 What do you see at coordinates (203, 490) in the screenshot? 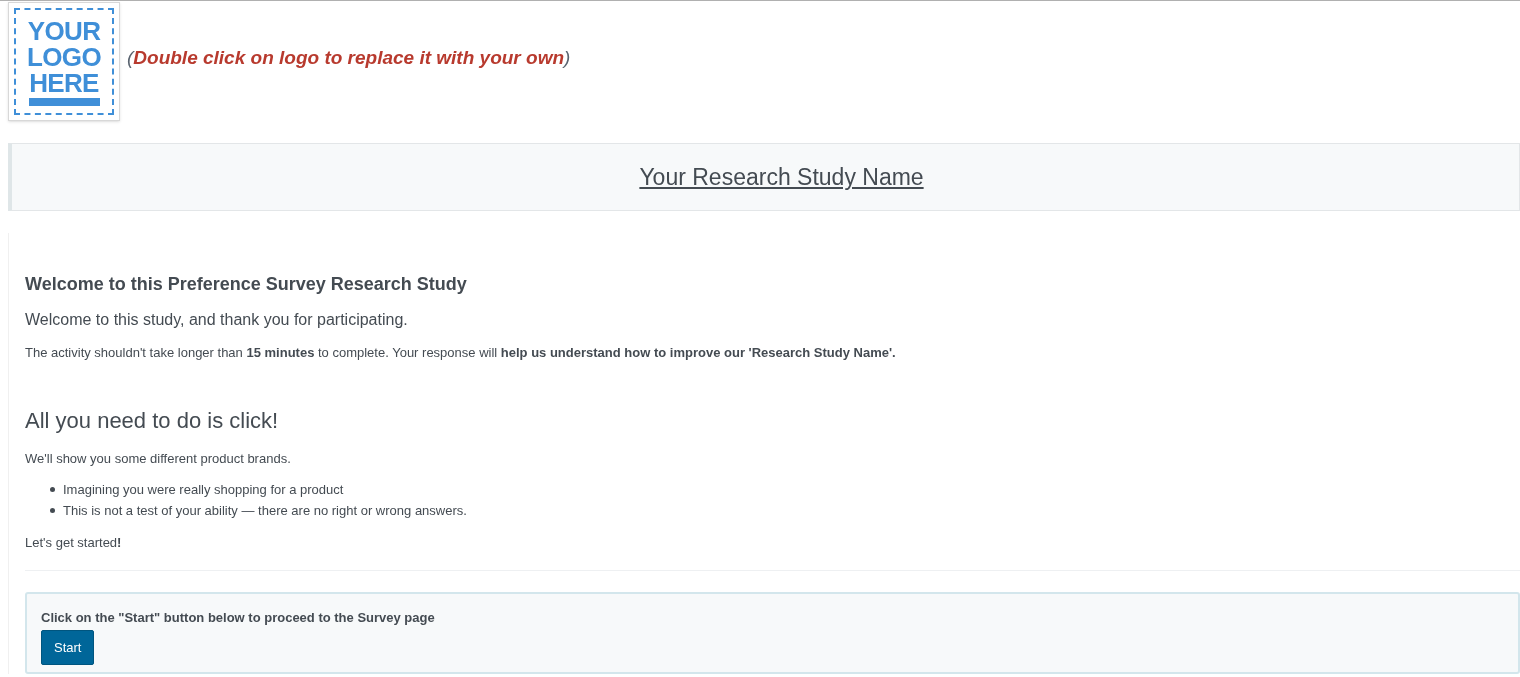
I see `bullet-text: Imagining you were really shopping for a product` at bounding box center [203, 490].